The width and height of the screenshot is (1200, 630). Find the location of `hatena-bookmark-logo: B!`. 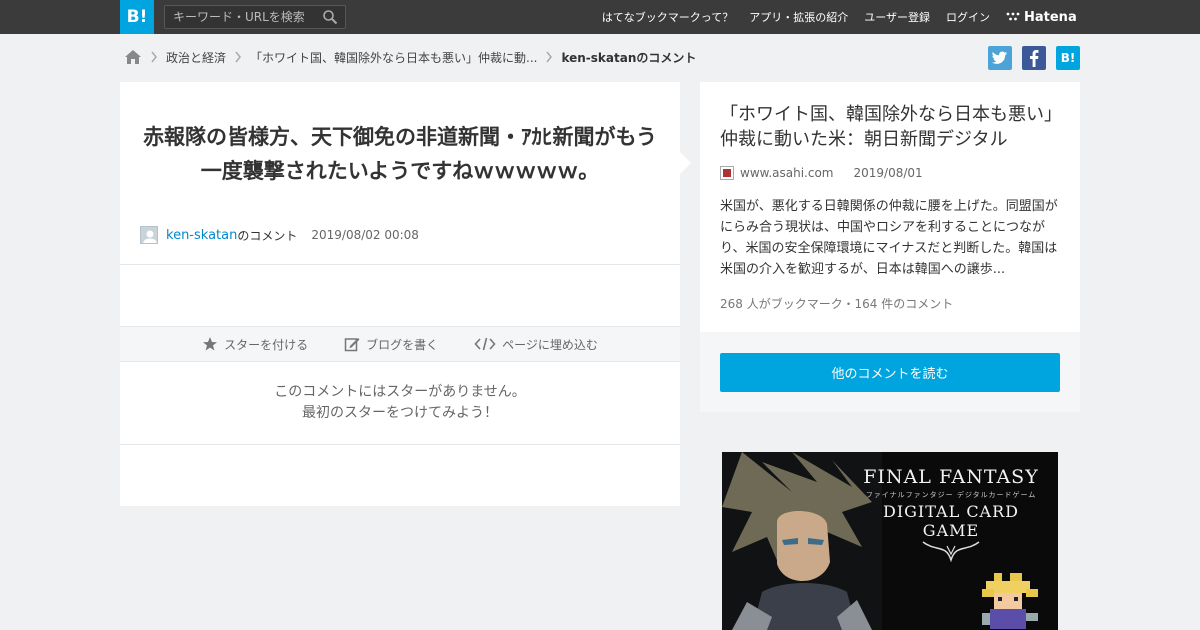

hatena-bookmark-logo: B! is located at coordinates (137, 17).